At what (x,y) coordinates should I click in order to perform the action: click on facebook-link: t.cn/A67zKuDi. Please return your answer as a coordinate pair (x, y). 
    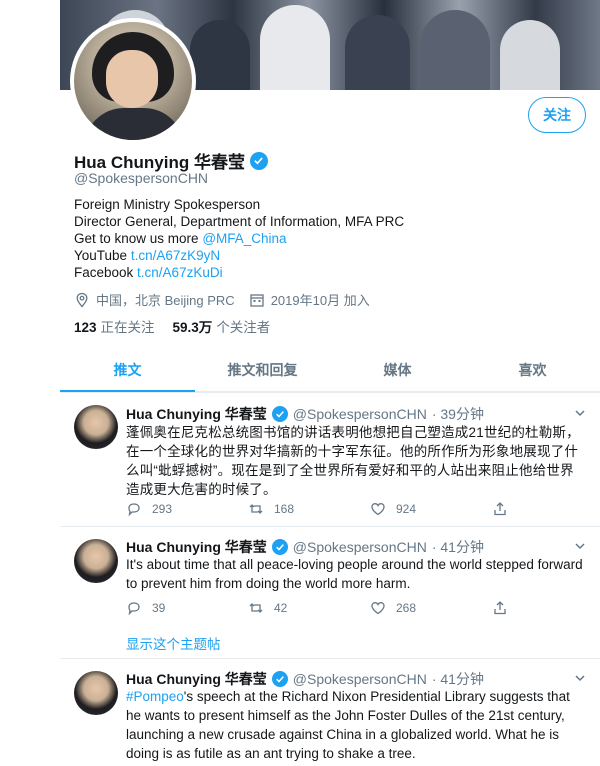
    Looking at the image, I should click on (180, 272).